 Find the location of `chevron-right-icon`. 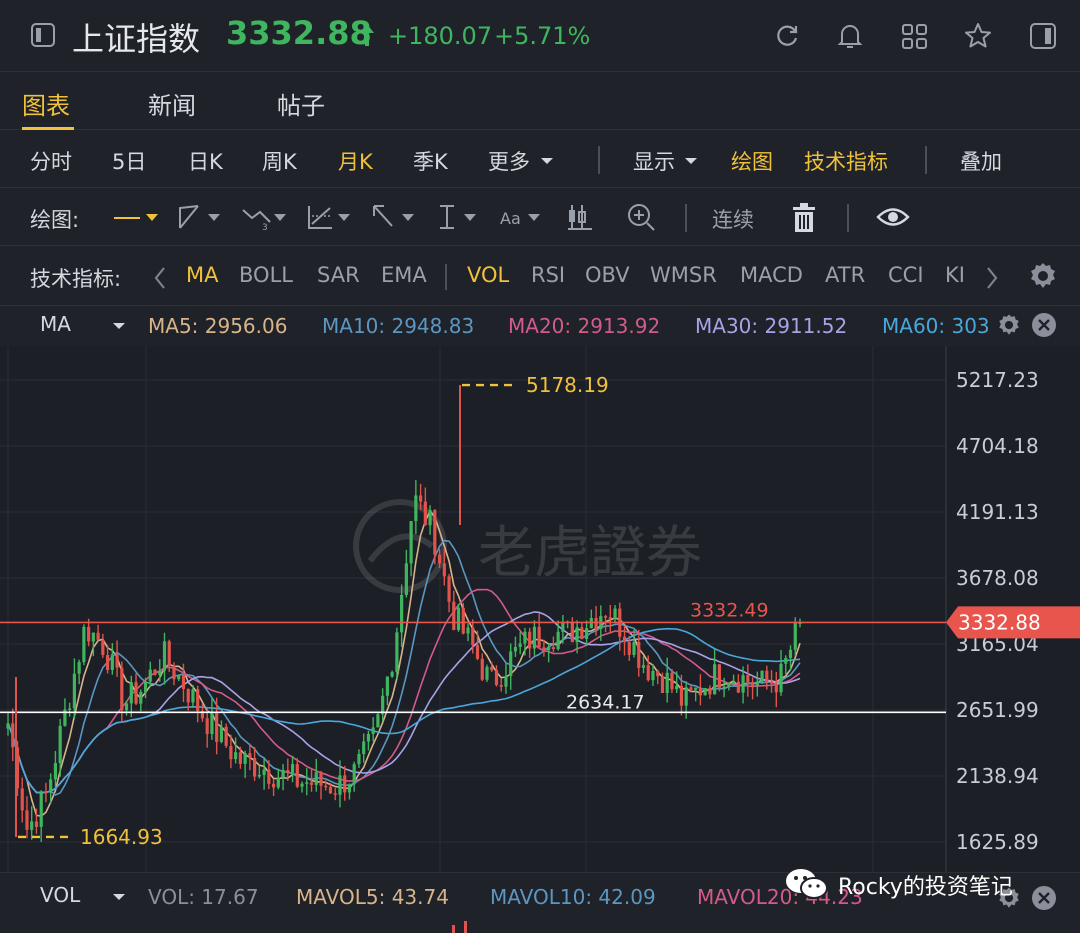

chevron-right-icon is located at coordinates (992, 278).